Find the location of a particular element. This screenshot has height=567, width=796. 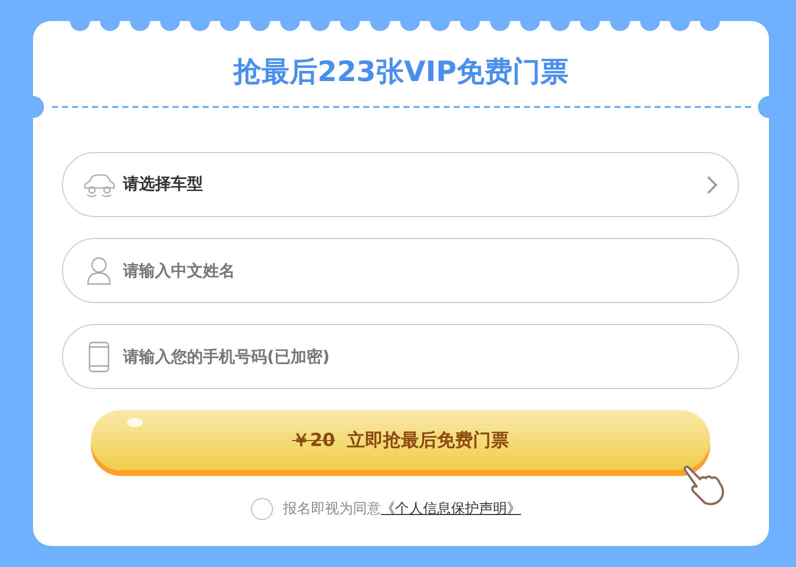

chevron-icon is located at coordinates (712, 184).